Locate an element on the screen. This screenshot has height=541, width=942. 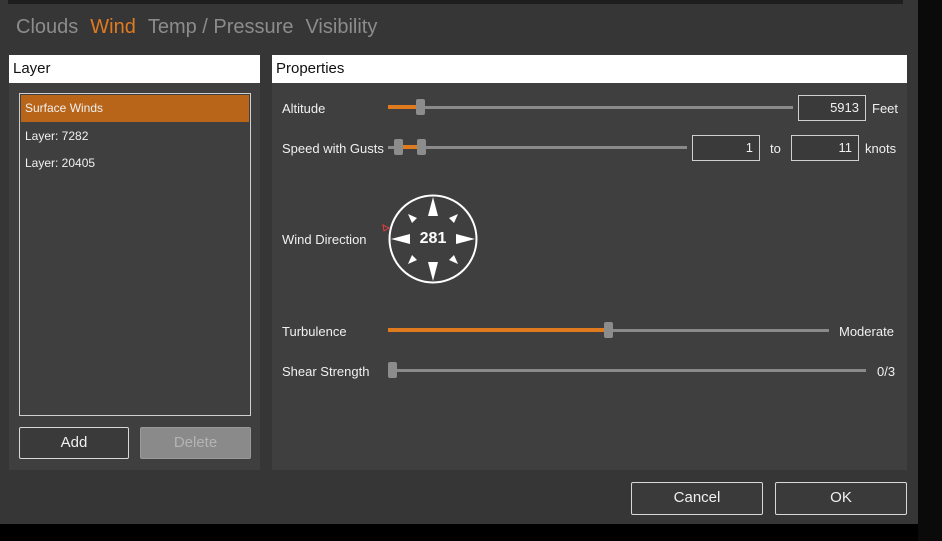
shear-label: Shear Strength is located at coordinates (326, 371).